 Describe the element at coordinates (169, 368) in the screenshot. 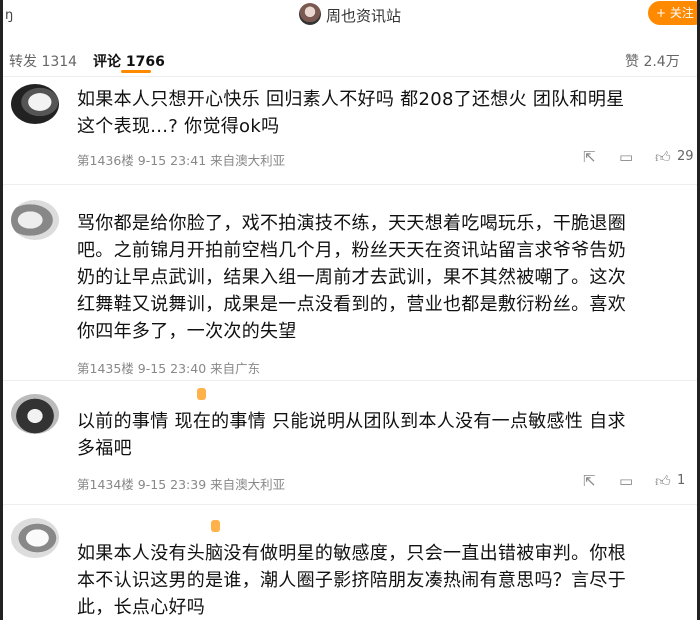

I see `comment-meta: 第1435楼 9-15 23:40 来自广东` at that location.